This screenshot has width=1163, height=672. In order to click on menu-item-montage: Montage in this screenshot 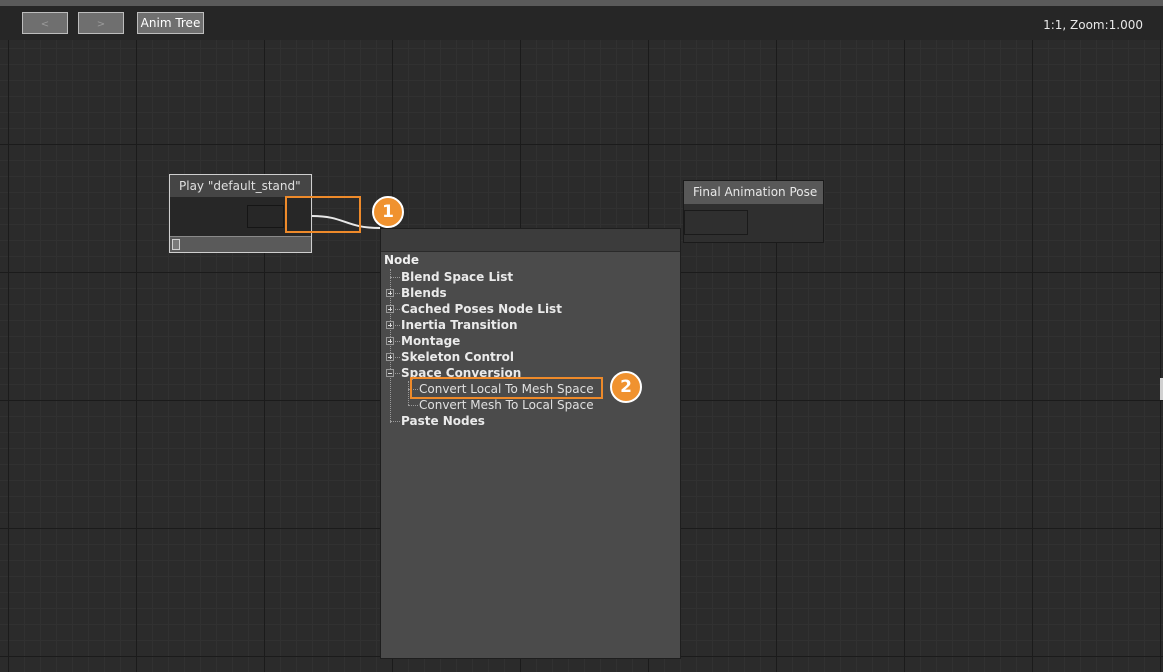, I will do `click(430, 341)`.